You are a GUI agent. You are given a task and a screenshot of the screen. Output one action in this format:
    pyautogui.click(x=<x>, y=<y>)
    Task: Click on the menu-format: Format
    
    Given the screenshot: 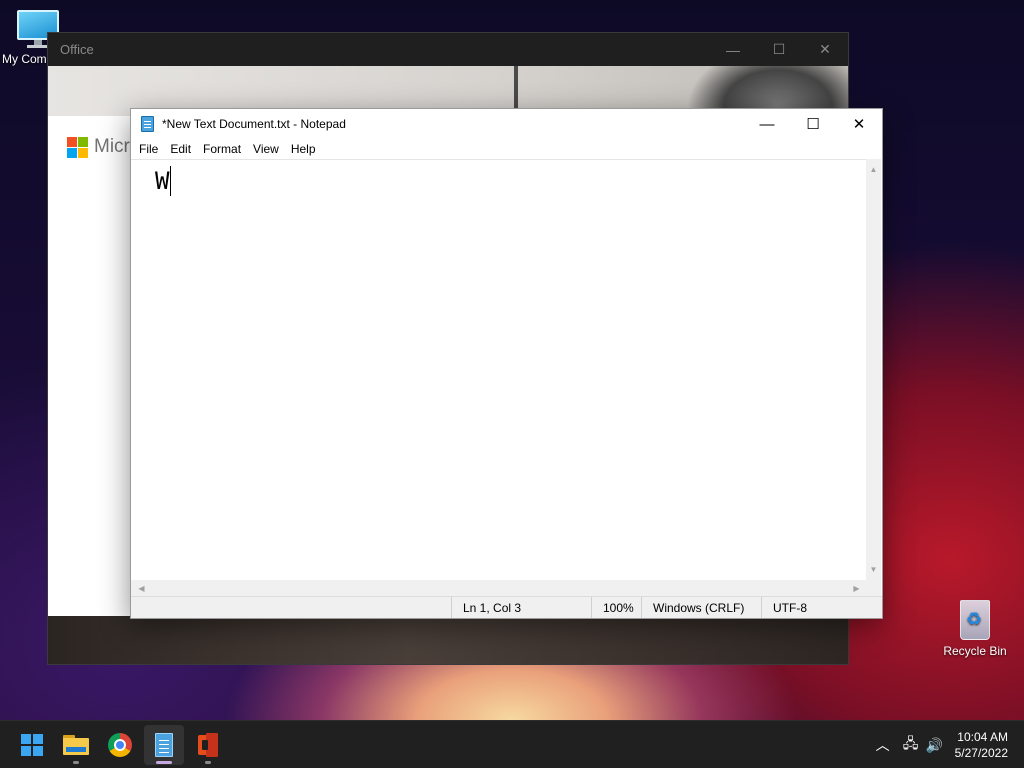 What is the action you would take?
    pyautogui.click(x=222, y=149)
    